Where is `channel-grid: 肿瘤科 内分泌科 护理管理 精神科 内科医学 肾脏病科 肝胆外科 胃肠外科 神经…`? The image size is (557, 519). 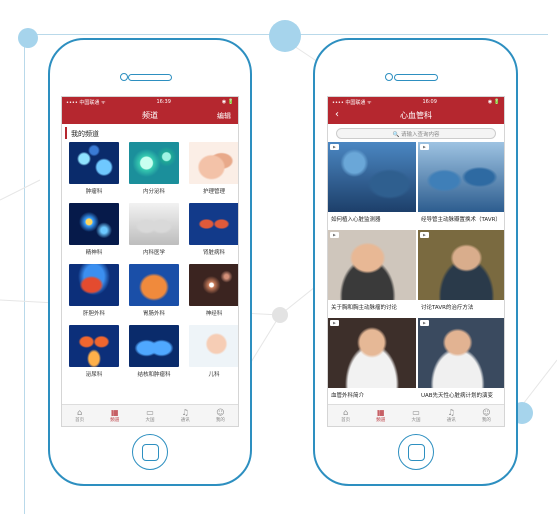
channel-grid: 肿瘤科 内分泌科 护理管理 精神科 内科医学 肾脏病科 肝胆外科 胃肠外科 神经… is located at coordinates (150, 261).